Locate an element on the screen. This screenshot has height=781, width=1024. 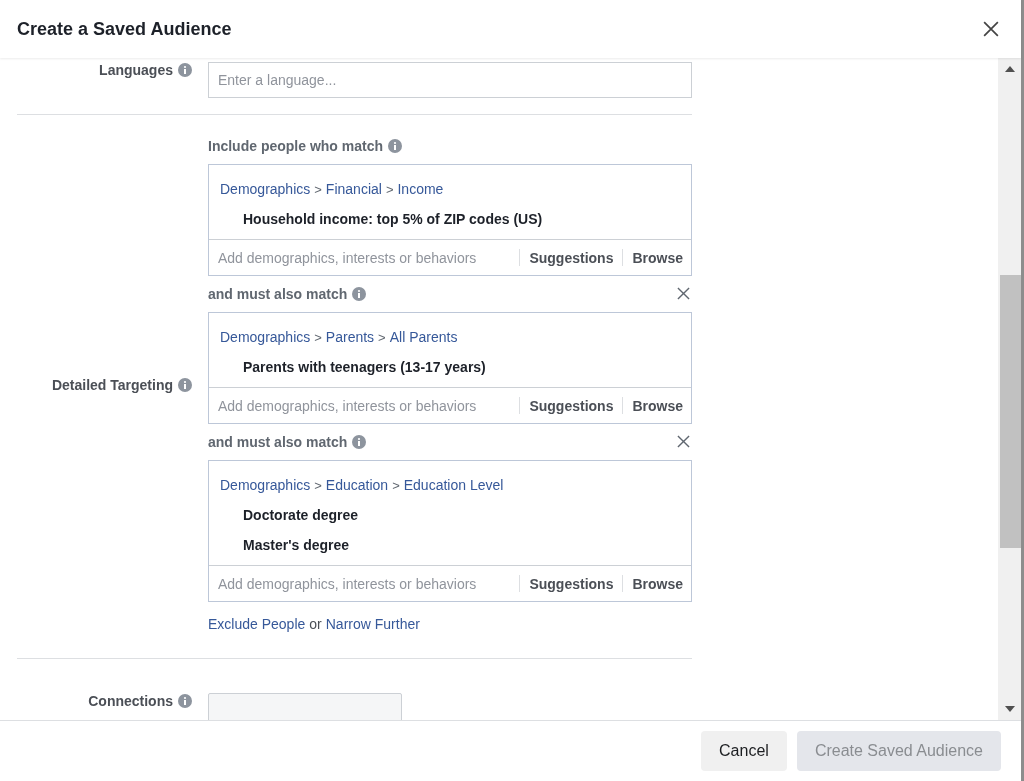
scroll-up-icon is located at coordinates (1009, 69).